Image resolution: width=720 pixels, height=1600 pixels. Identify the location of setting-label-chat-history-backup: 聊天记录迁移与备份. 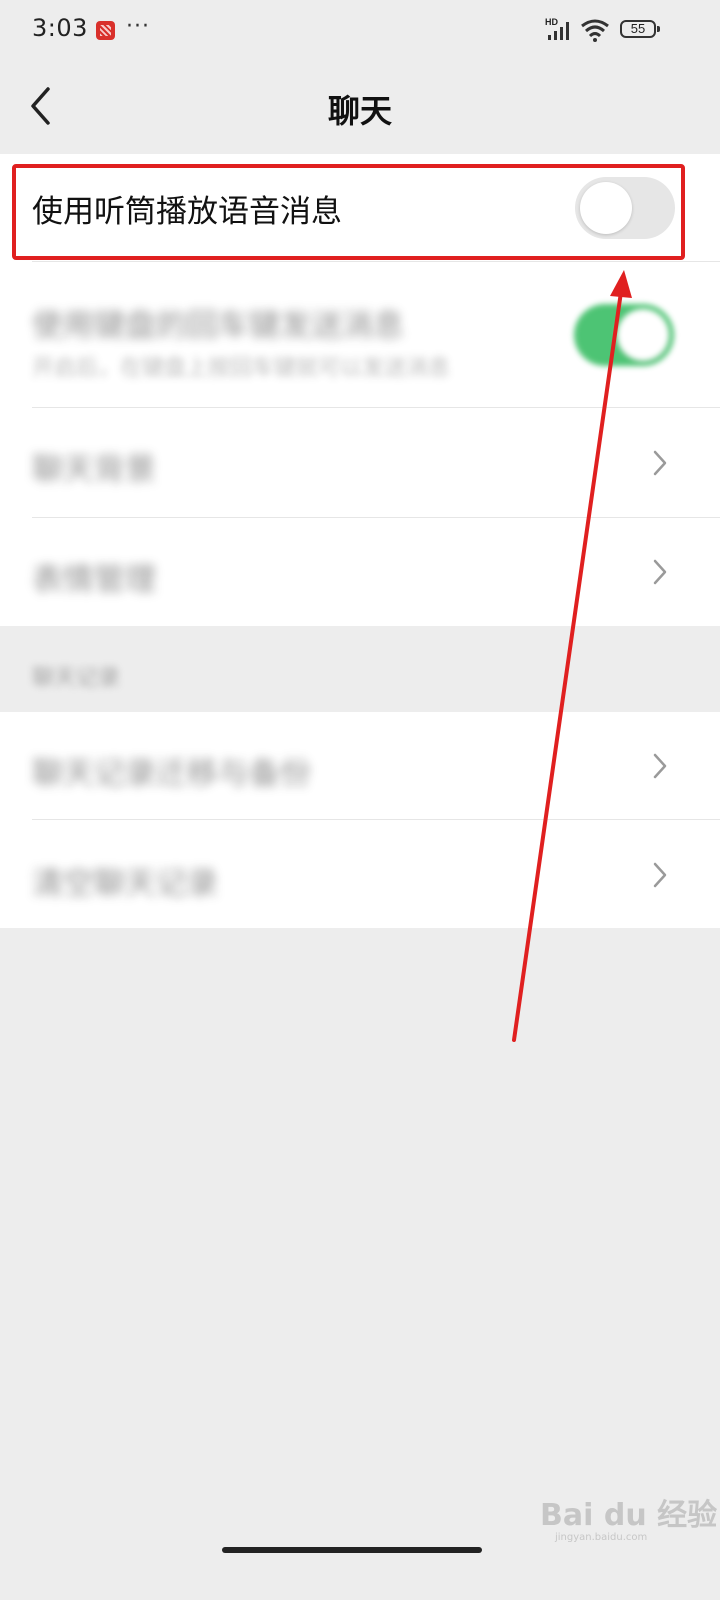
(171, 774).